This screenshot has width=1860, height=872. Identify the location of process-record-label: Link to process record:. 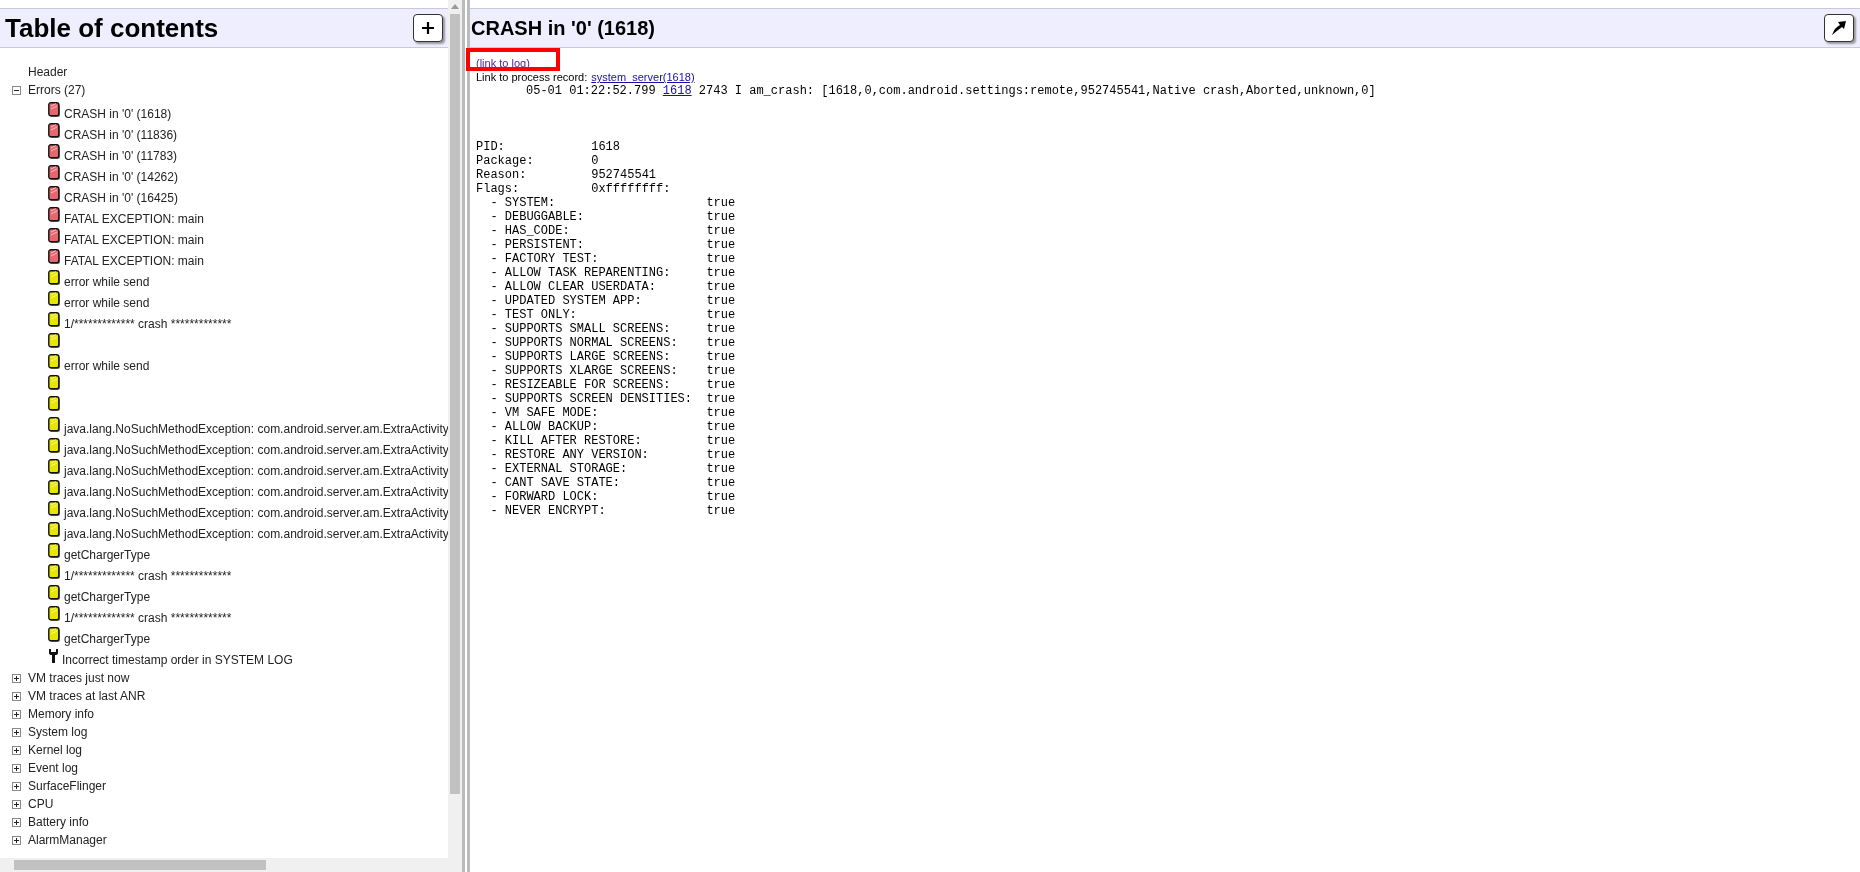
(532, 77).